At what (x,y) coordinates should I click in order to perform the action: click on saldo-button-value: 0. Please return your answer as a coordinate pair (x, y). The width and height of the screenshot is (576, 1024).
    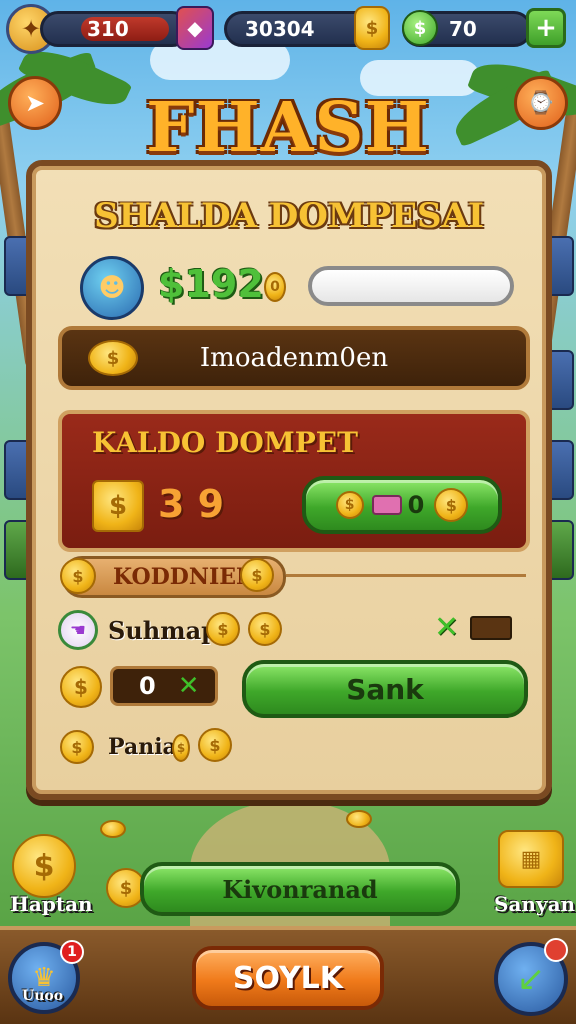
    Looking at the image, I should click on (416, 505).